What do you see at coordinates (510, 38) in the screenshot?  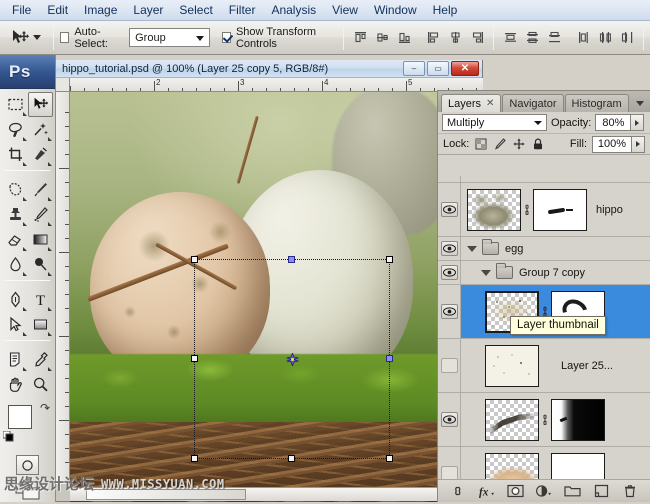 I see `distribute-top-edges-button` at bounding box center [510, 38].